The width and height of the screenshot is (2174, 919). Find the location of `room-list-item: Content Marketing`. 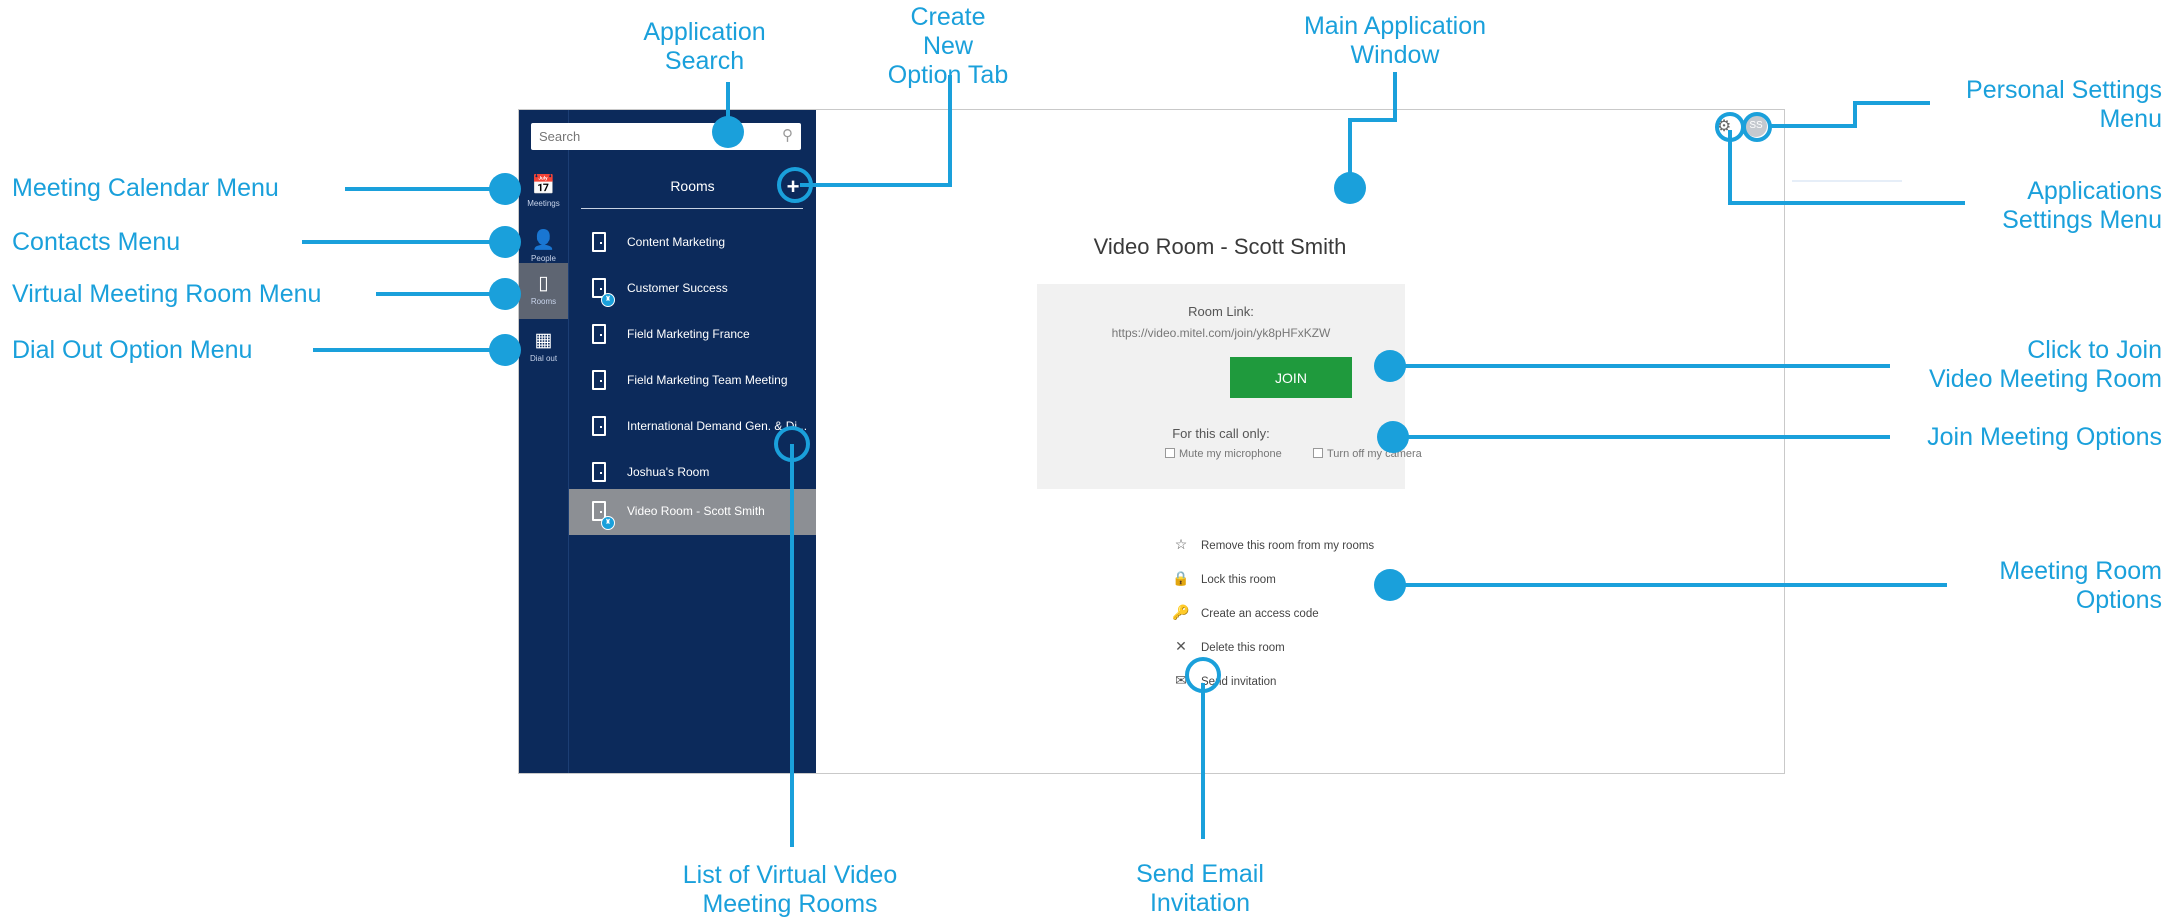

room-list-item: Content Marketing is located at coordinates (692, 243).